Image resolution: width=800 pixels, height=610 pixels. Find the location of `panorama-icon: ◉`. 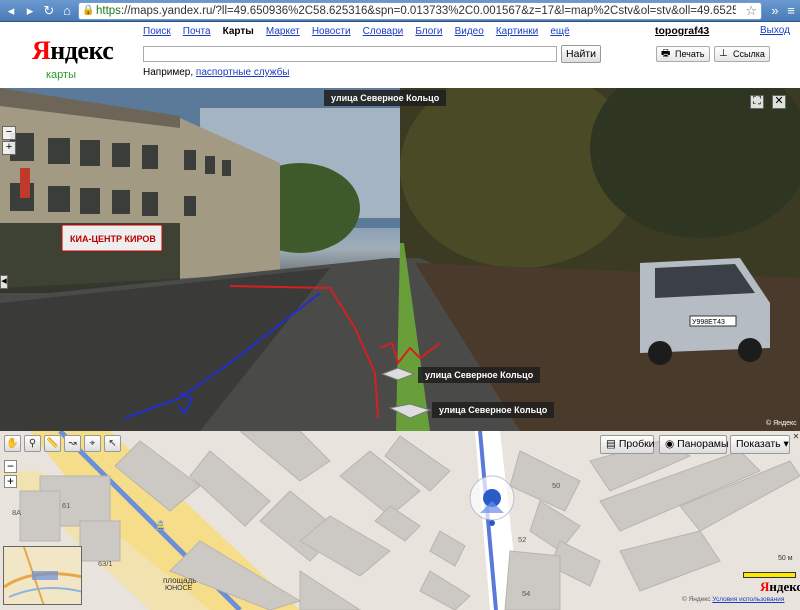

panorama-icon: ◉ is located at coordinates (671, 444).